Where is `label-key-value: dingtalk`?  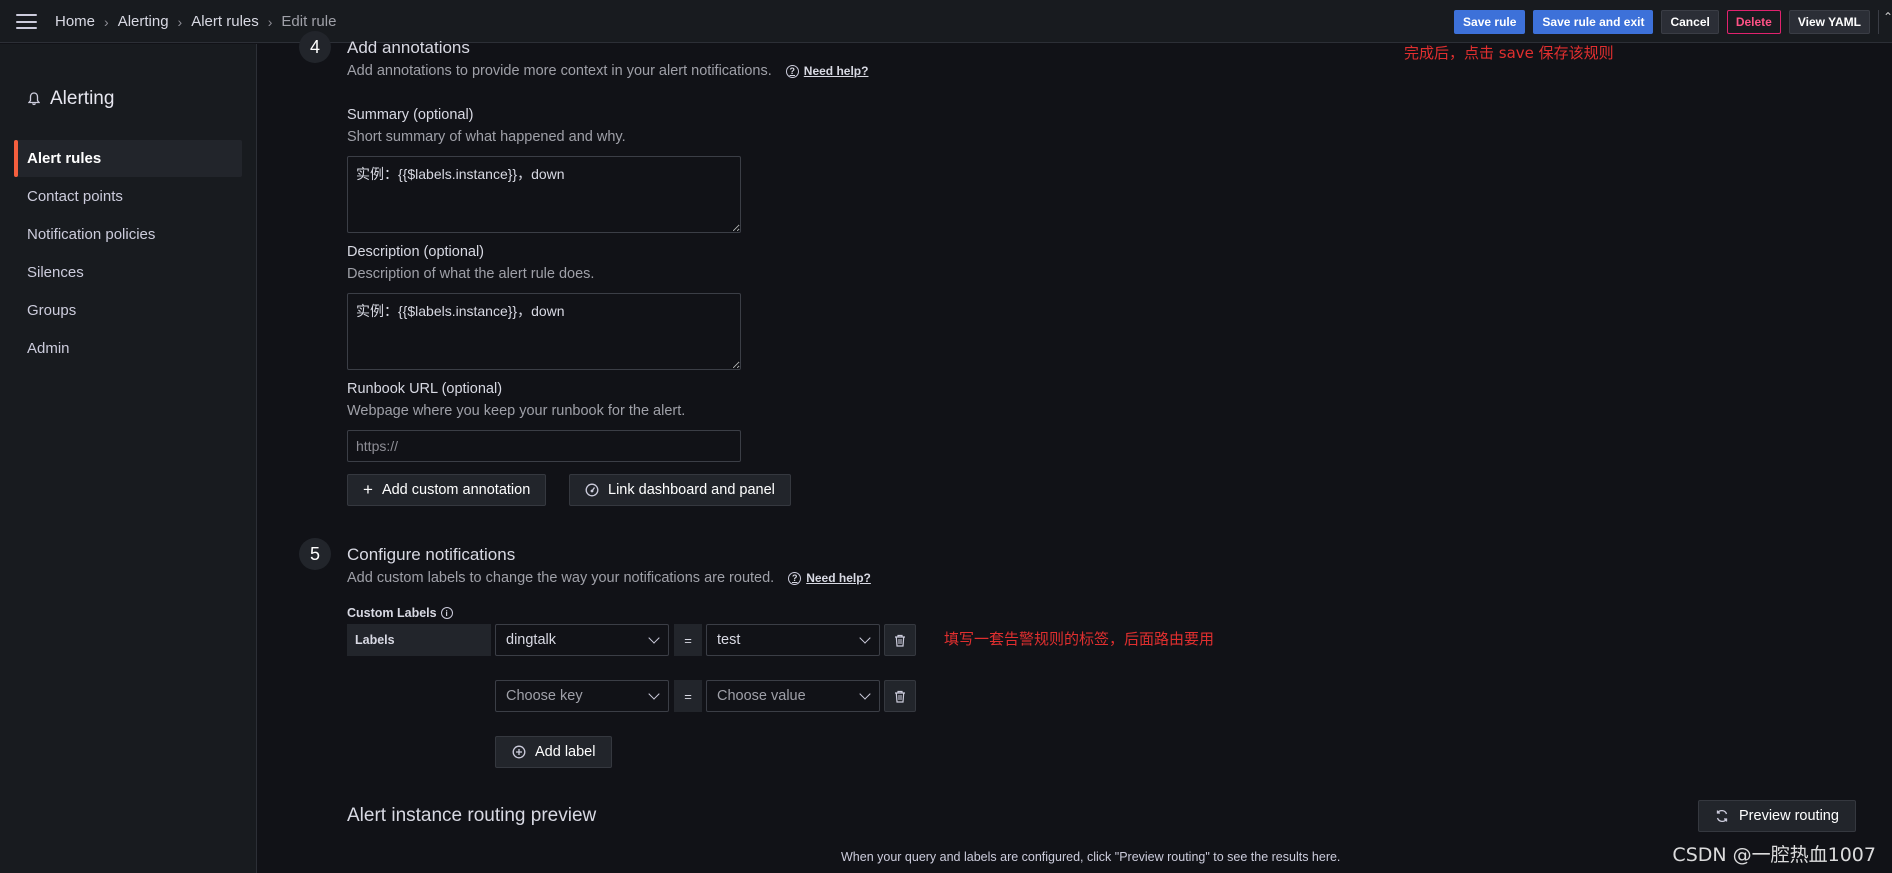 label-key-value: dingtalk is located at coordinates (531, 640).